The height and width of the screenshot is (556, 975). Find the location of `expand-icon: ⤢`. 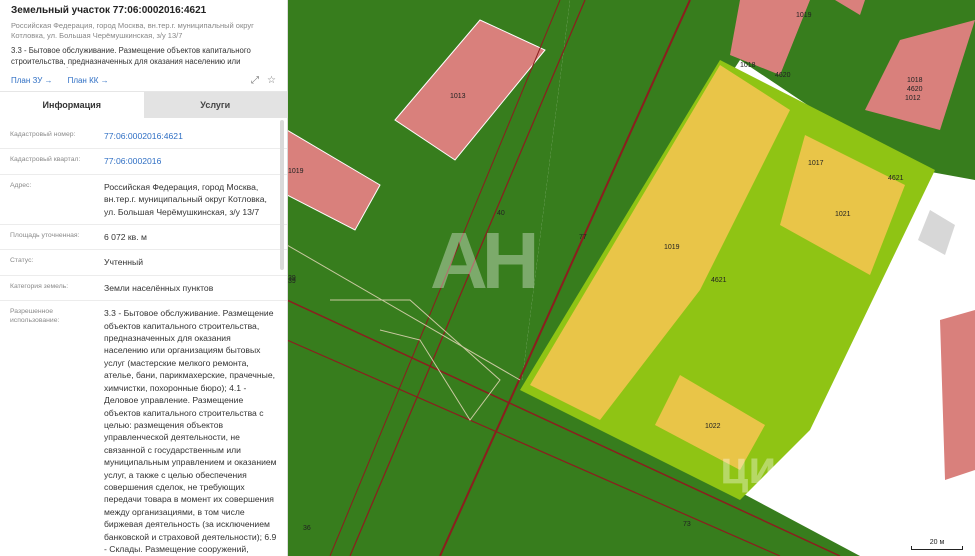

expand-icon: ⤢ is located at coordinates (255, 80).